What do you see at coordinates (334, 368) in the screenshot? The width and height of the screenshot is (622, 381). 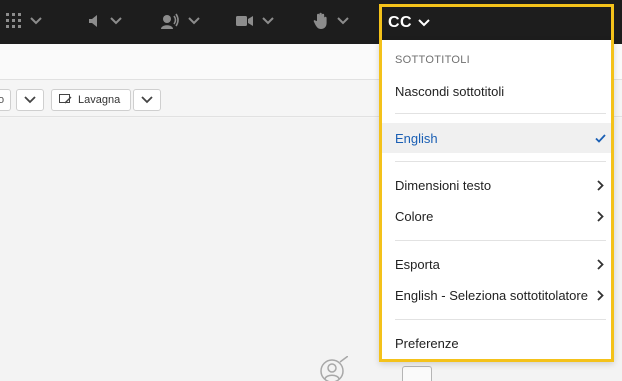 I see `user-icon` at bounding box center [334, 368].